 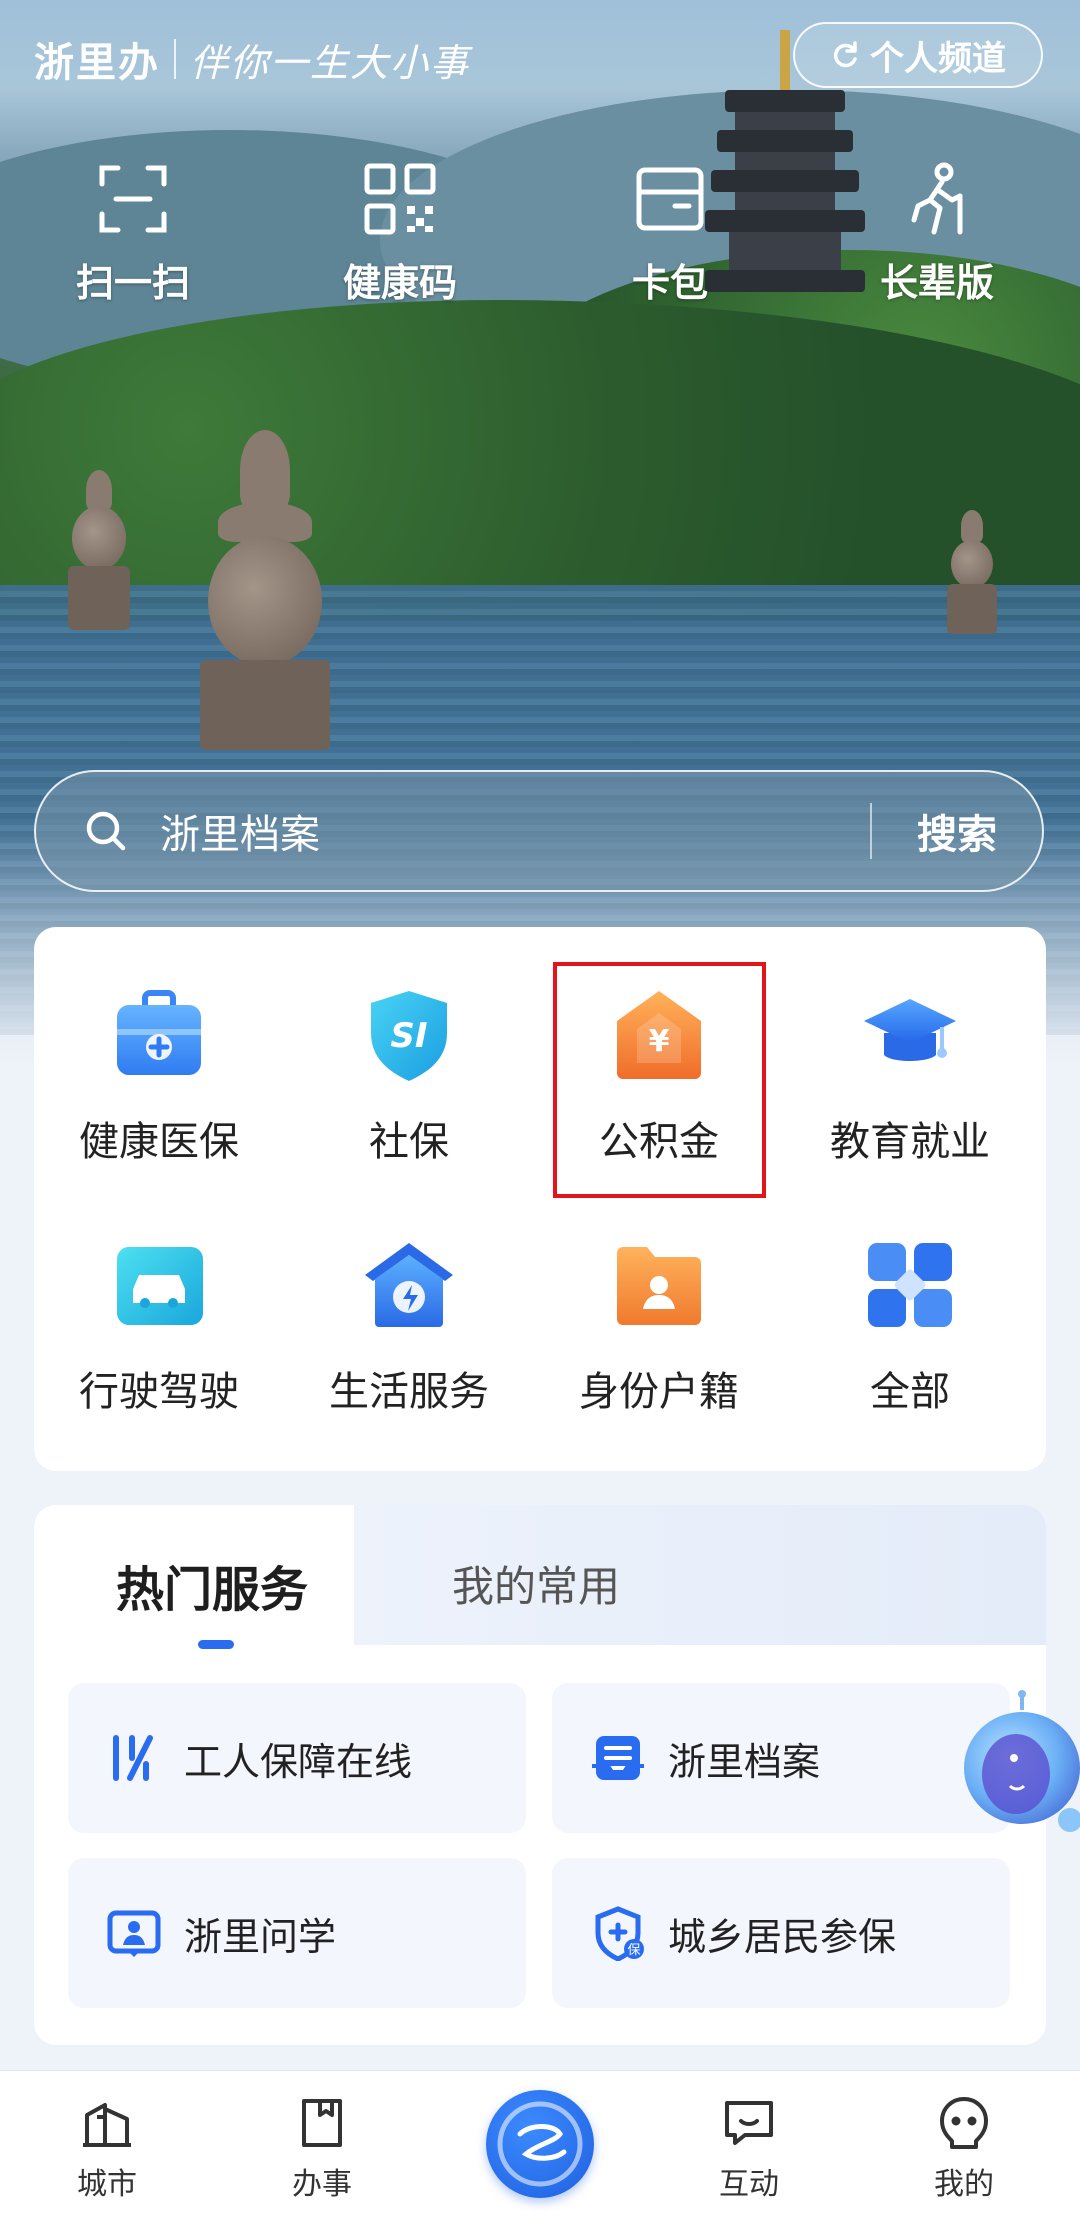 I want to click on category-identity-registration: 身份户籍, so click(x=659, y=1326).